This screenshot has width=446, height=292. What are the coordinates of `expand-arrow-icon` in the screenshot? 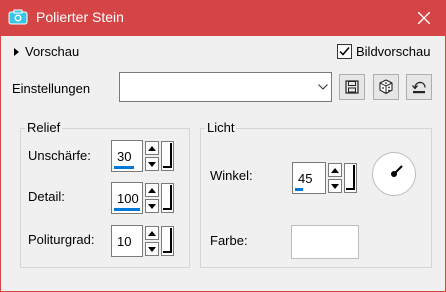 It's located at (16, 51).